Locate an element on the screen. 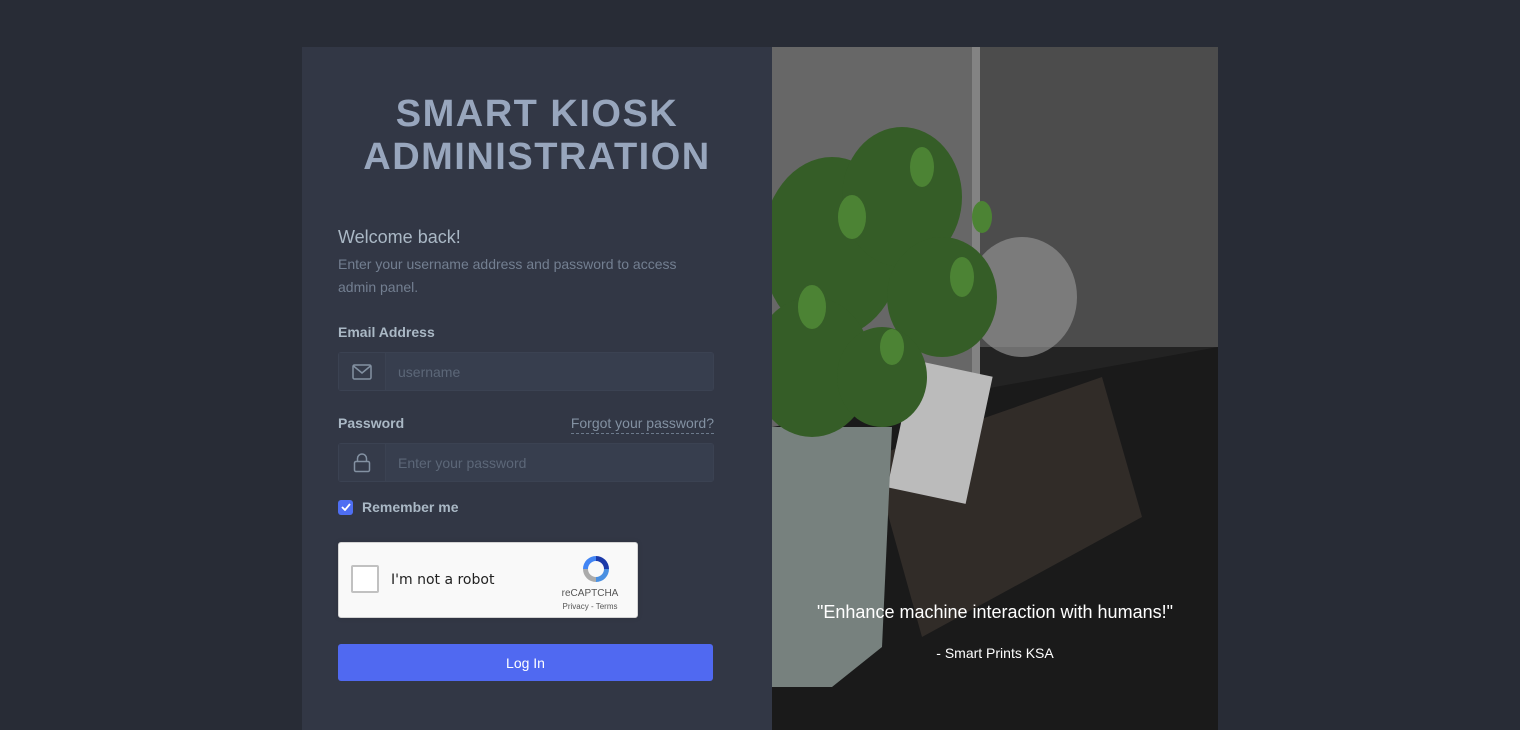 The height and width of the screenshot is (730, 1520). forgot-password-link: Forgot your password? is located at coordinates (642, 424).